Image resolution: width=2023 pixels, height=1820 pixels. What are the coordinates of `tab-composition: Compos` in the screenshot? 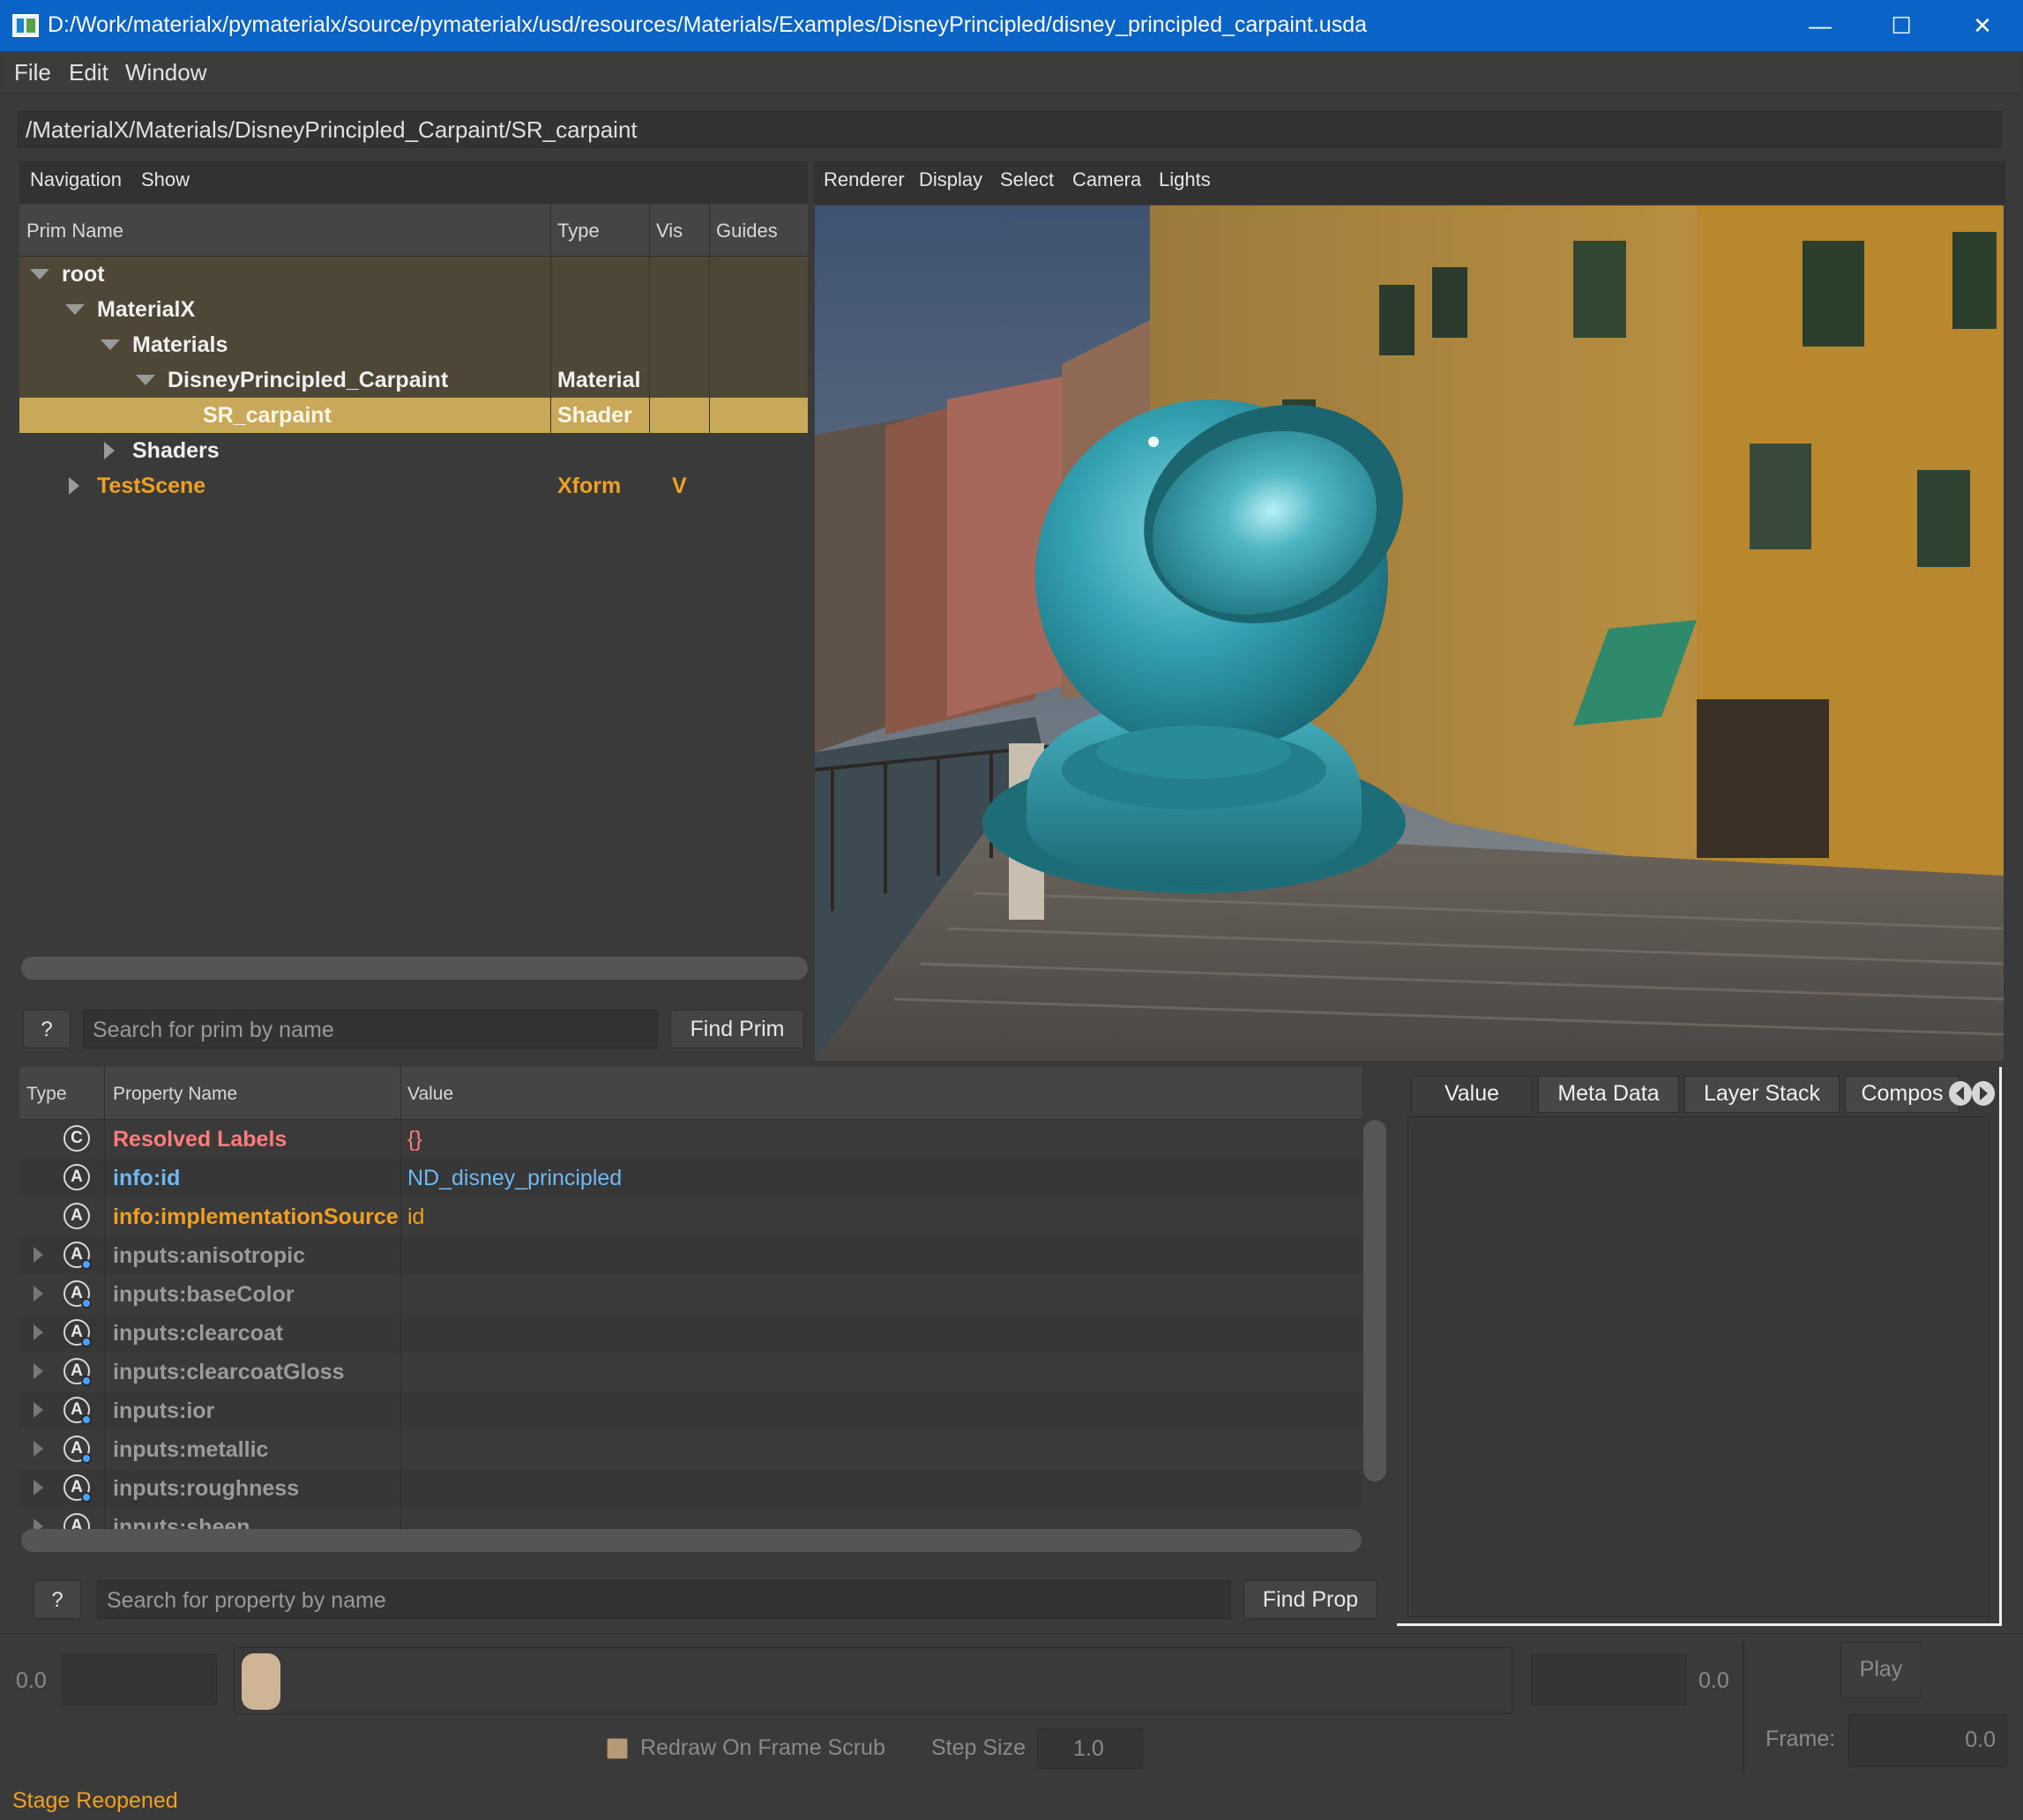 It's located at (1903, 1094).